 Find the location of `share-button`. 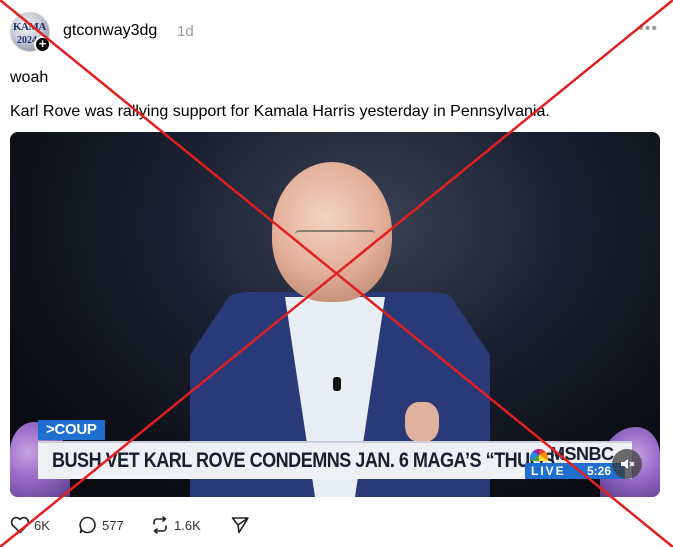

share-button is located at coordinates (240, 525).